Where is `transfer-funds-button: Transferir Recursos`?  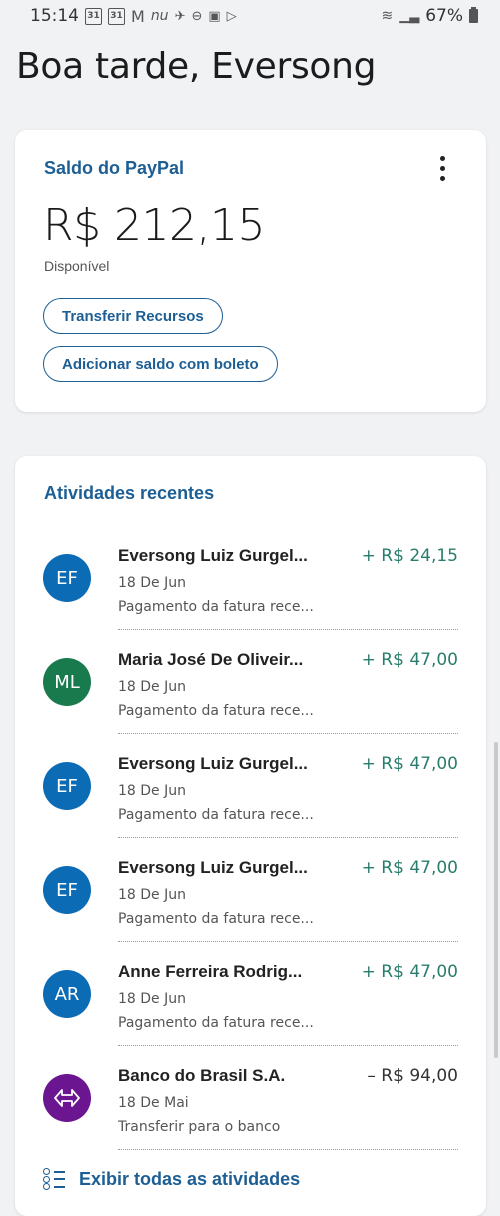
transfer-funds-button: Transferir Recursos is located at coordinates (133, 316).